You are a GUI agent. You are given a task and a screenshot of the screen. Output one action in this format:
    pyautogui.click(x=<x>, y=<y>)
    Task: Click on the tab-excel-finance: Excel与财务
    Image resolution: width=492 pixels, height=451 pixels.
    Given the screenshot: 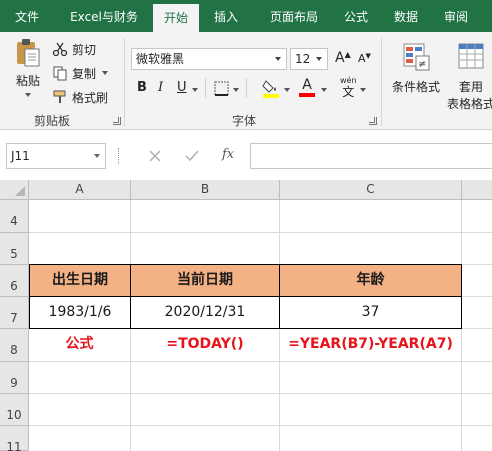 What is the action you would take?
    pyautogui.click(x=104, y=16)
    